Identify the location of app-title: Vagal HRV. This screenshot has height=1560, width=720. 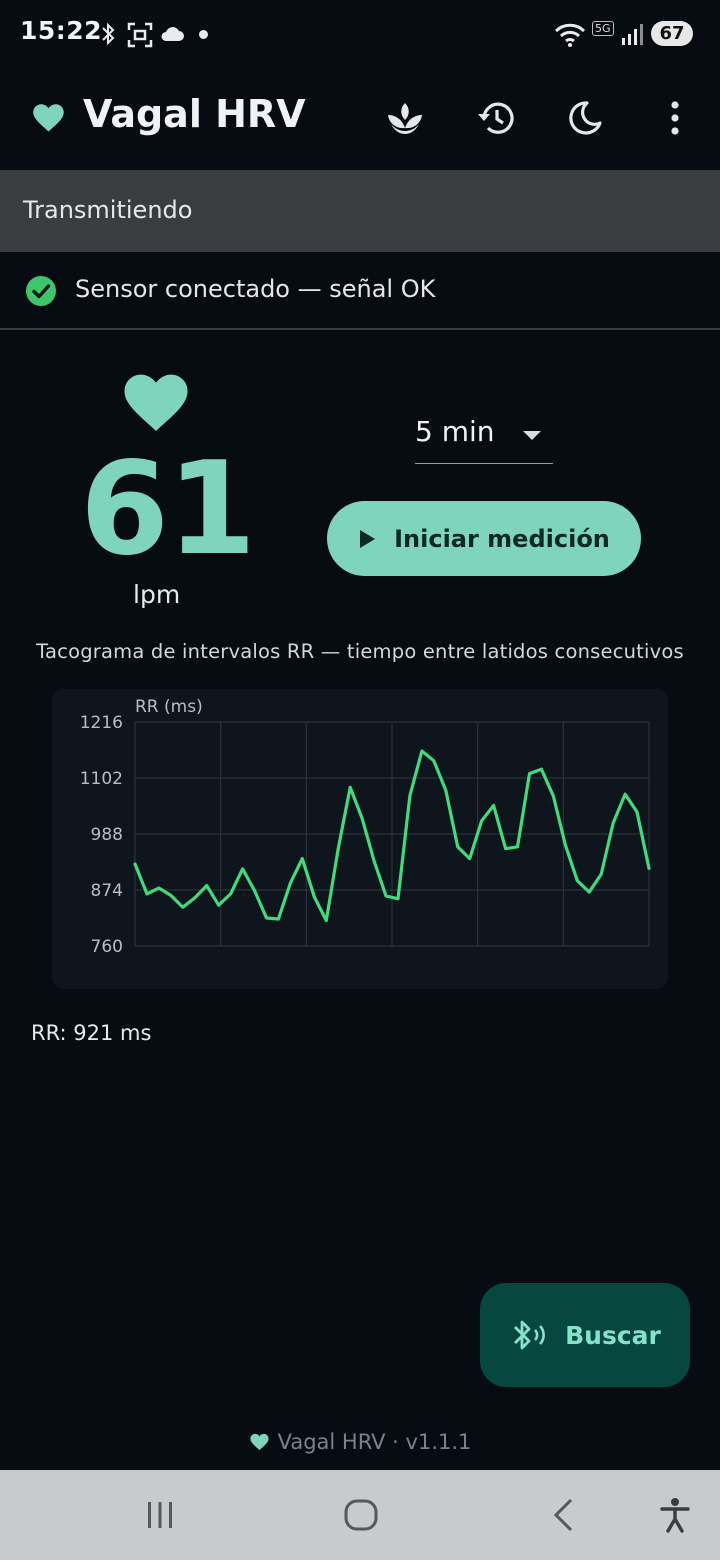
(194, 114).